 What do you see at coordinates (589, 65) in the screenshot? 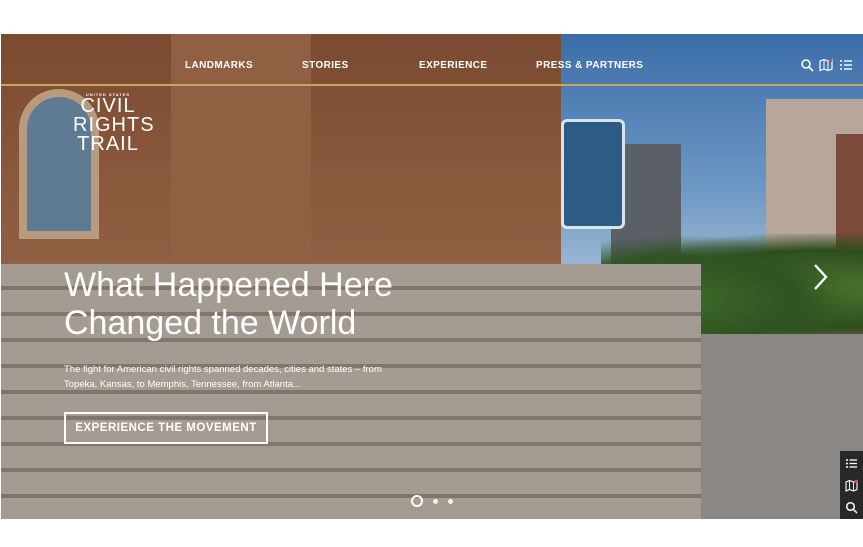
I see `nav-link-press-partners: PRESS & PARTNERS` at bounding box center [589, 65].